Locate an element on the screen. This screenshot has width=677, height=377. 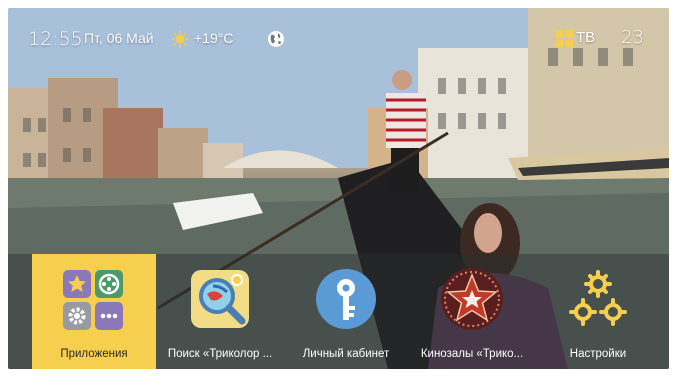
gears-icon is located at coordinates (598, 299).